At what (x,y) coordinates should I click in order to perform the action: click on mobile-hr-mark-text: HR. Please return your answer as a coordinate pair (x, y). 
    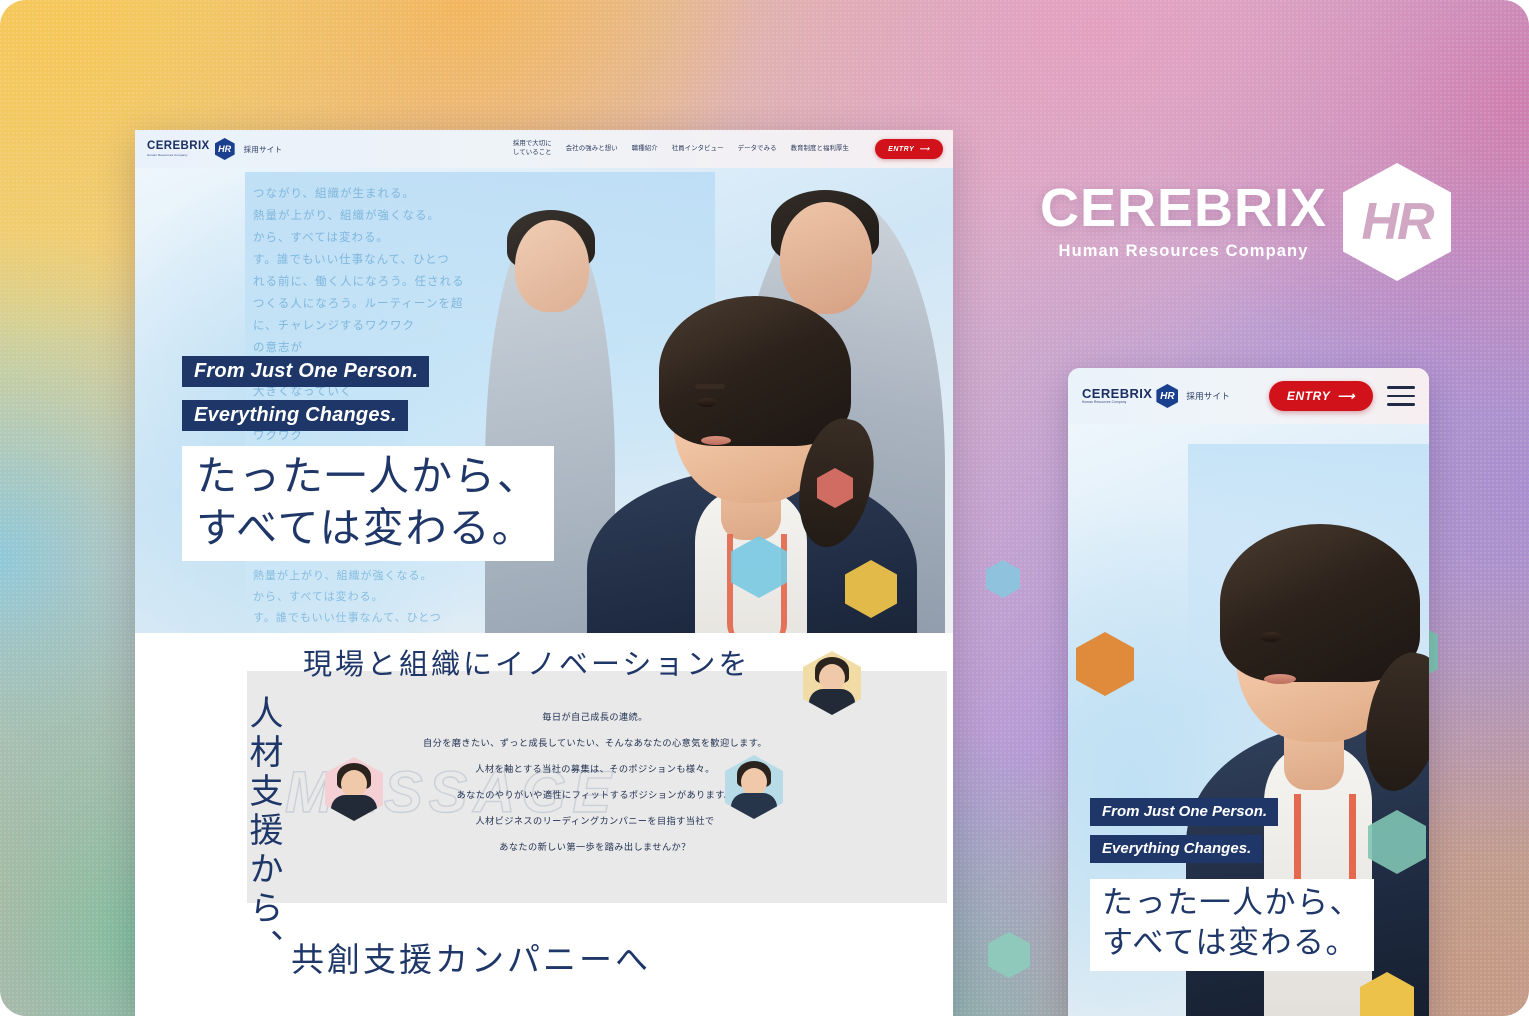
    Looking at the image, I should click on (1167, 396).